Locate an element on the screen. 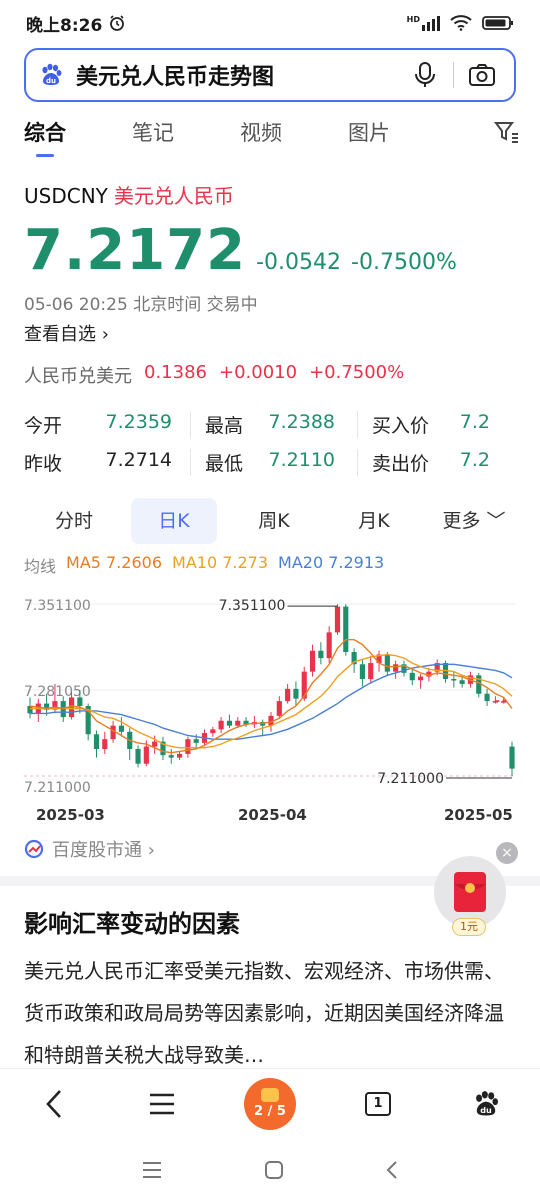 The image size is (540, 1200). tab-count-value: 1 is located at coordinates (378, 1103).